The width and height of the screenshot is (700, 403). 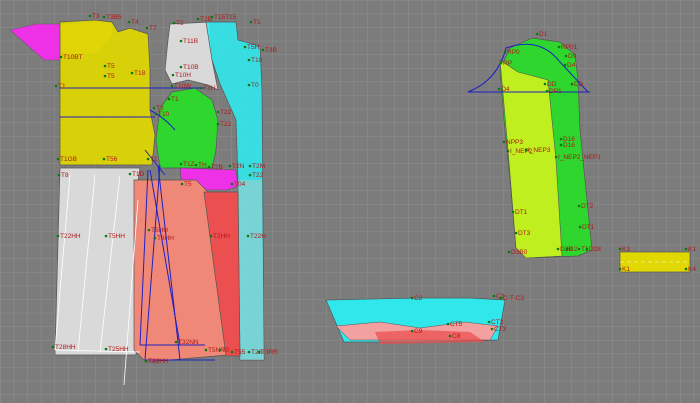 I want to click on grading-point-l-t5b, so click(x=105, y=66).